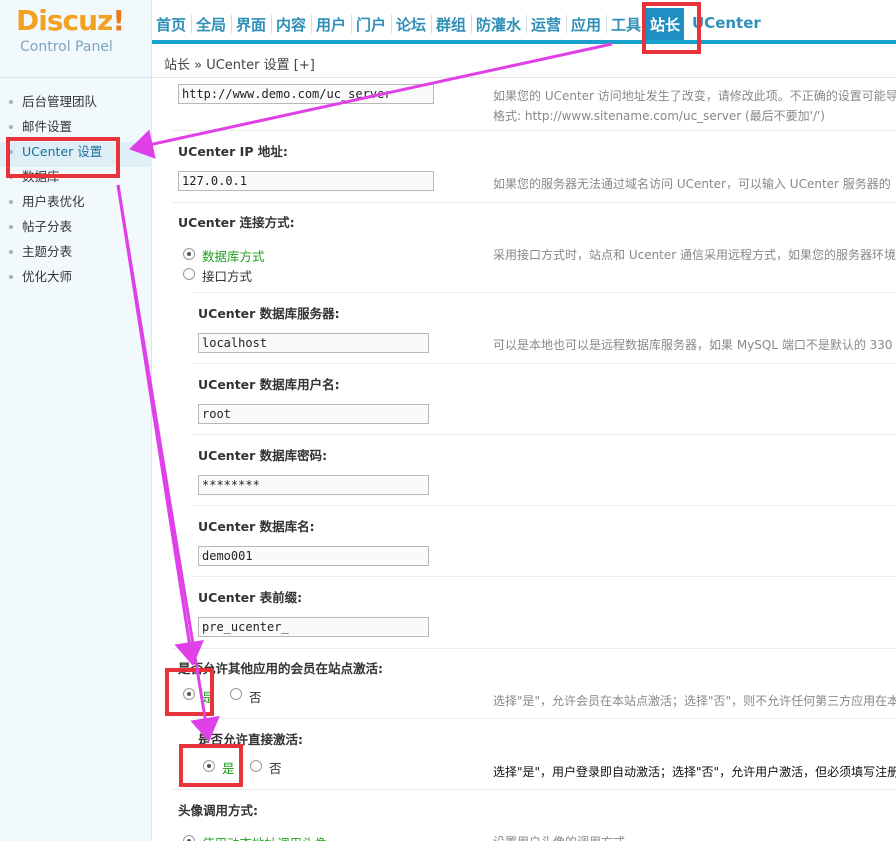  What do you see at coordinates (250, 597) in the screenshot?
I see `db-prefix-label: UCenter 表前缀:` at bounding box center [250, 597].